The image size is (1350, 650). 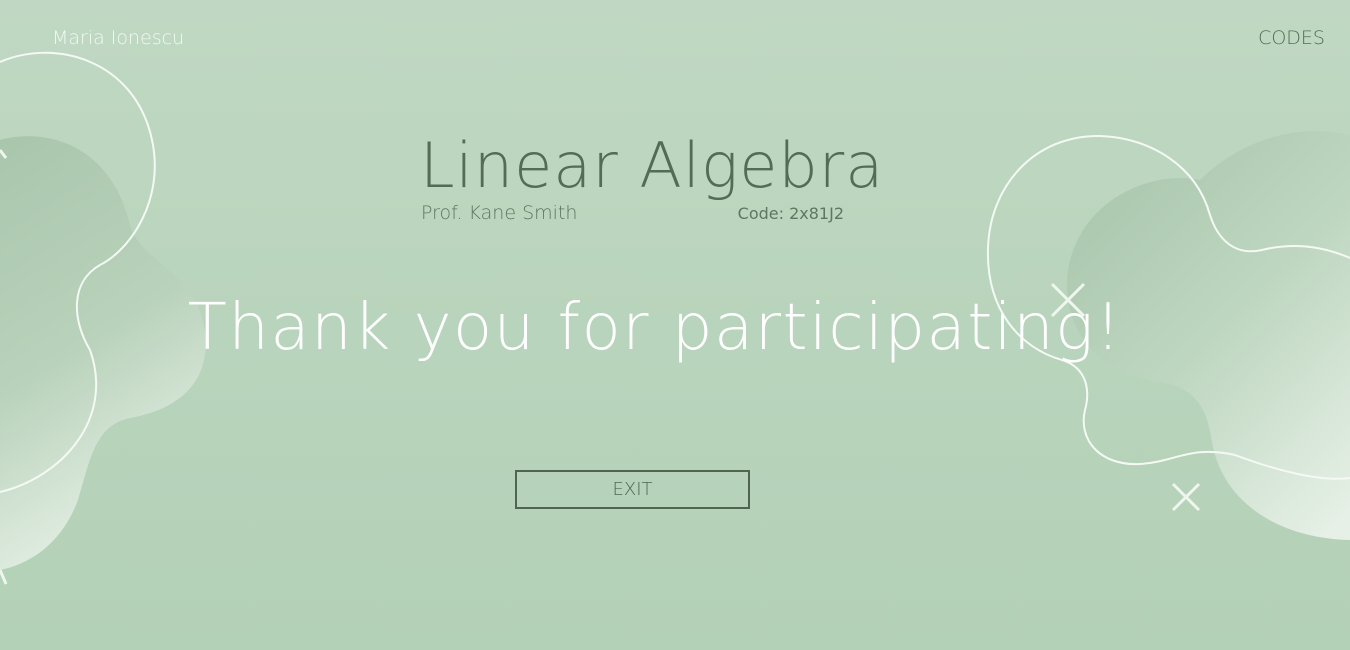 I want to click on professor-name: Prof. Kane Smith, so click(x=499, y=213).